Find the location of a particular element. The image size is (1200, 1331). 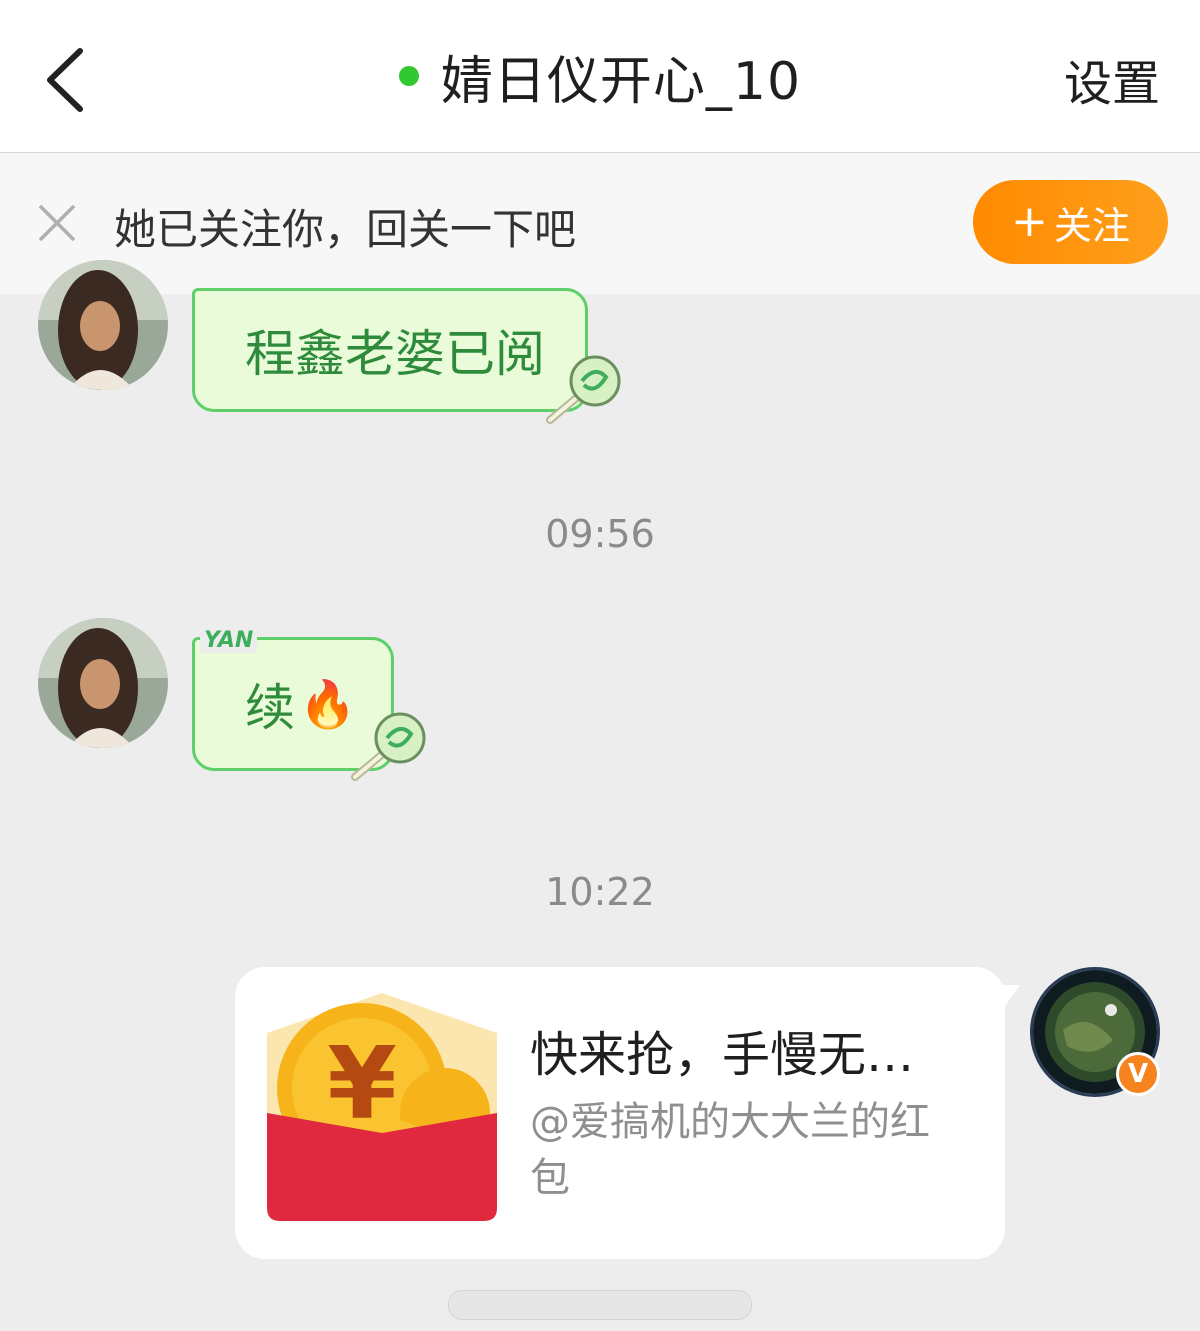

bubble-tail is located at coordinates (1010, 999).